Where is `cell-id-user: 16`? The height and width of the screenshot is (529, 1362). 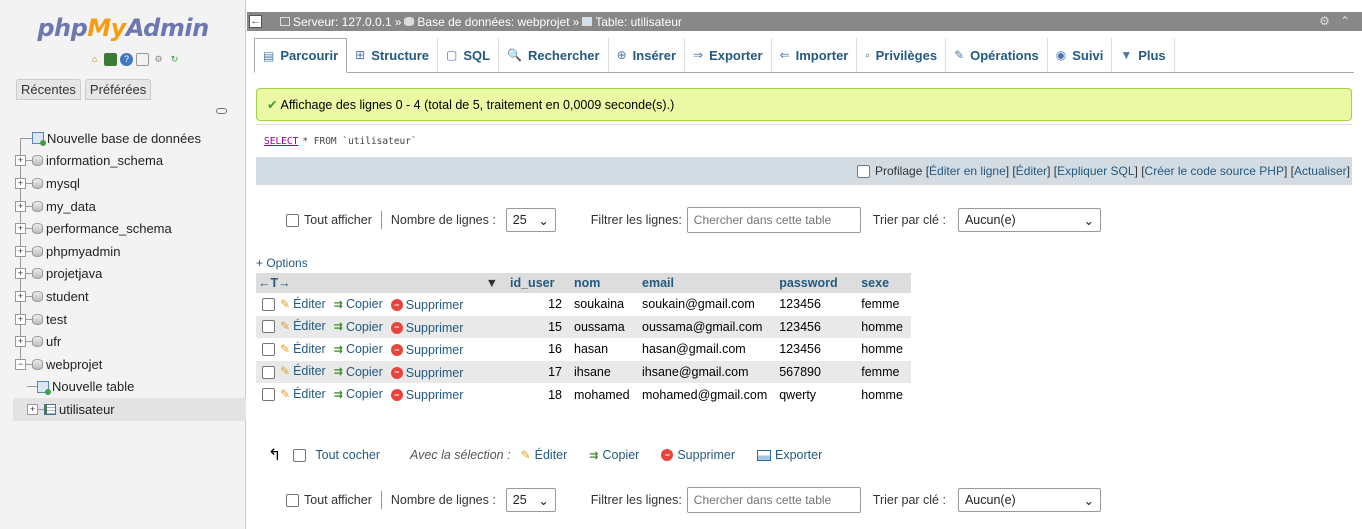
cell-id-user: 16 is located at coordinates (536, 349).